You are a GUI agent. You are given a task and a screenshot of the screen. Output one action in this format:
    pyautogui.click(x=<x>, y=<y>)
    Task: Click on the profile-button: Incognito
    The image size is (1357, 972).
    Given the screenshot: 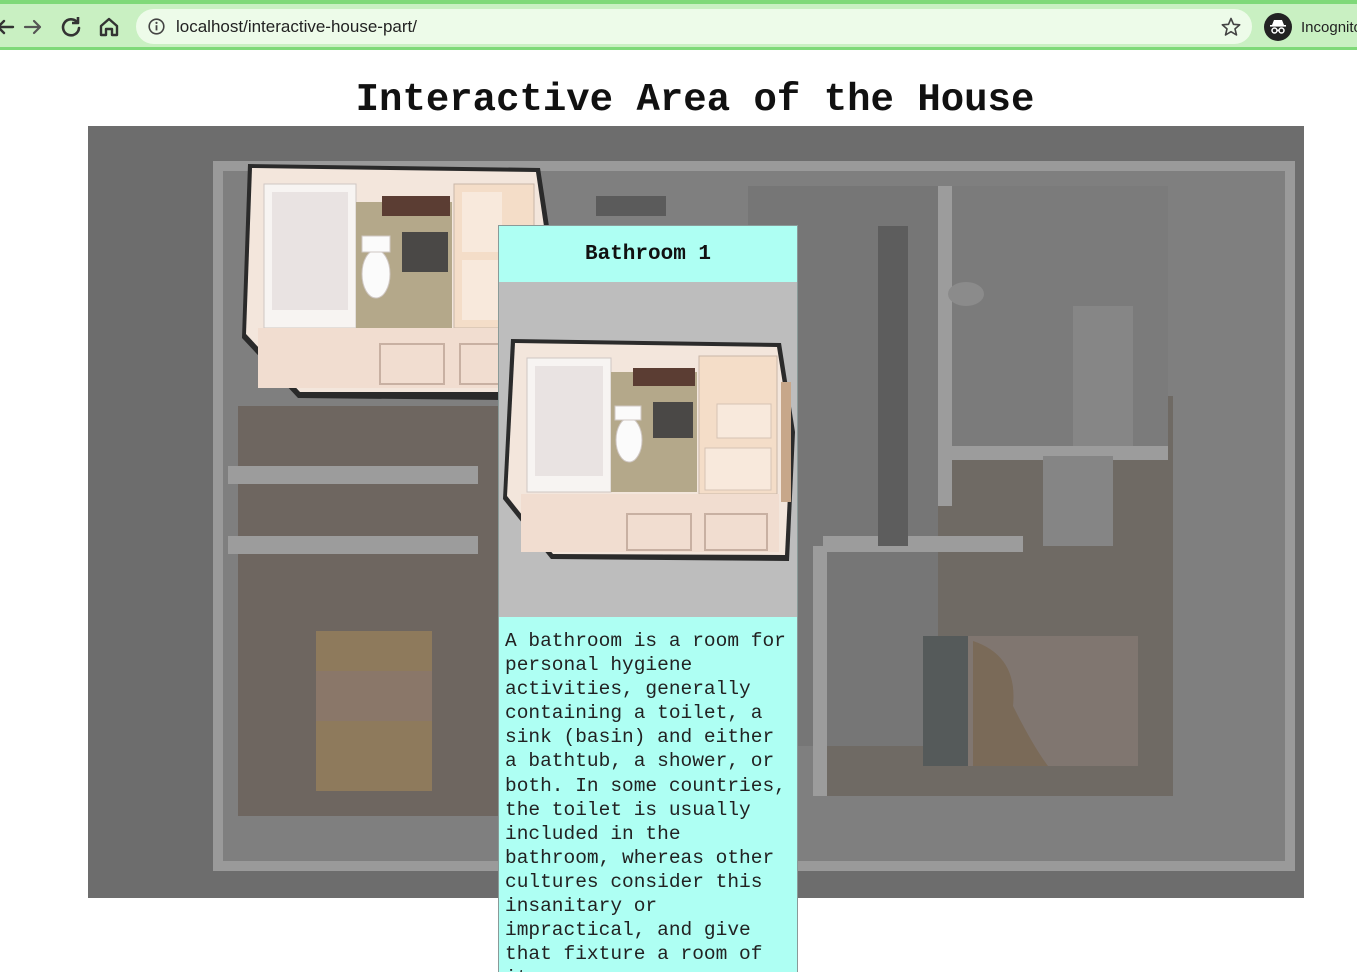 What is the action you would take?
    pyautogui.click(x=1310, y=27)
    